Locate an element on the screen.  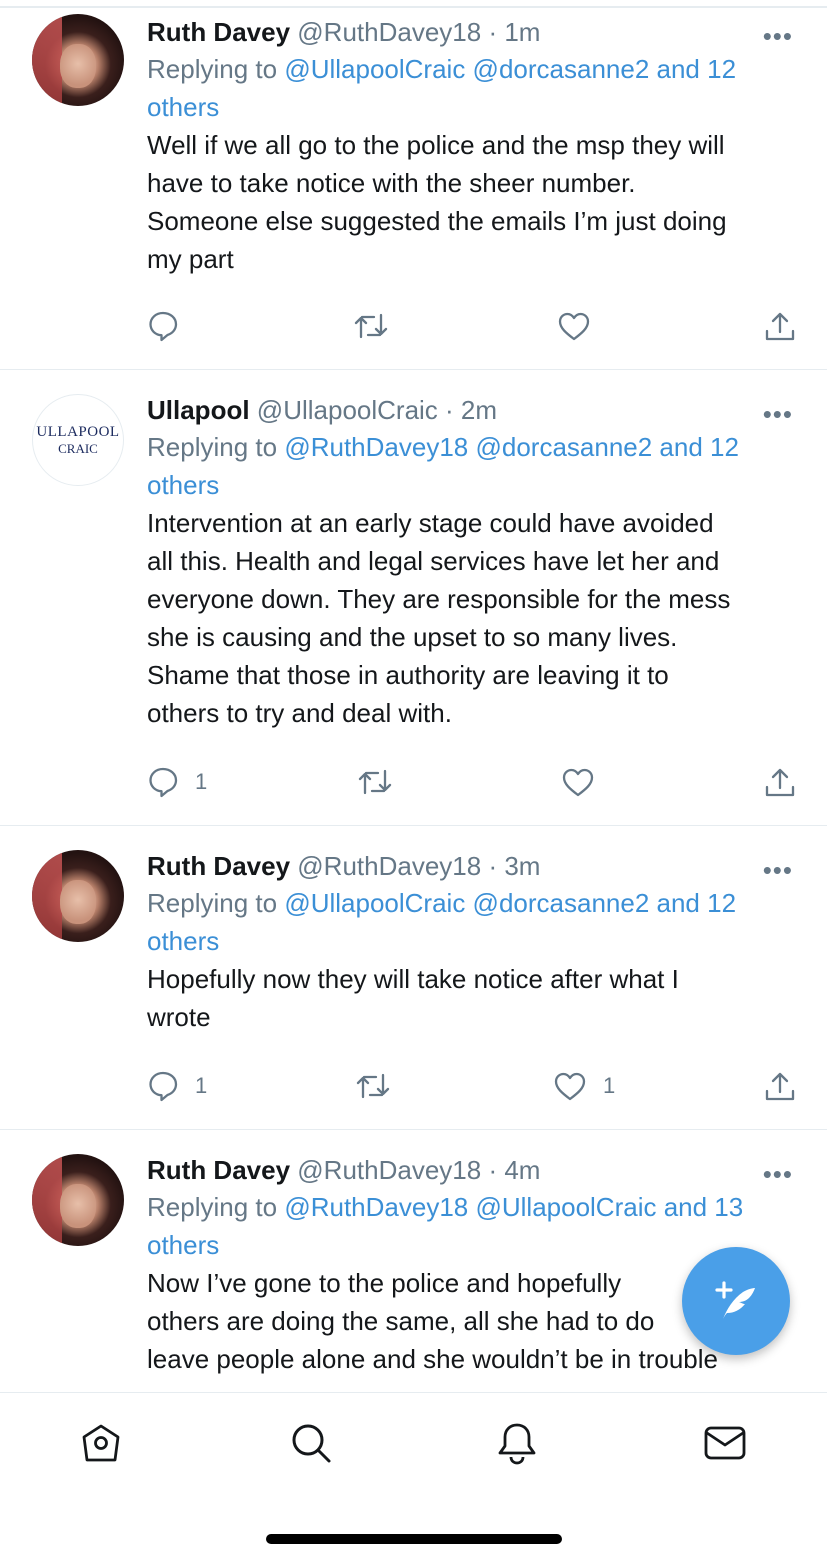
tweet-text-line: my part is located at coordinates (190, 259).